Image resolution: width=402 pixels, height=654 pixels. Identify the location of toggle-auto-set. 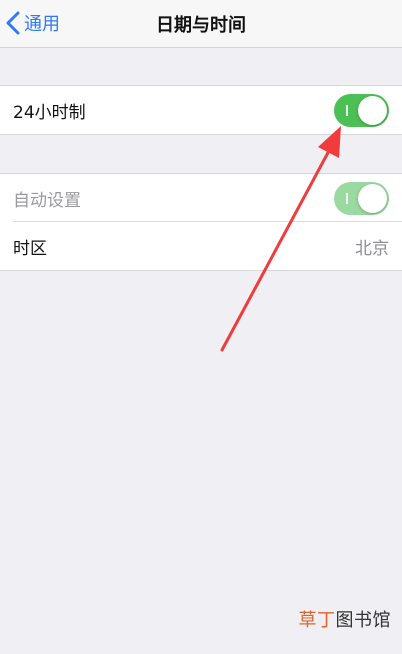
(361, 198).